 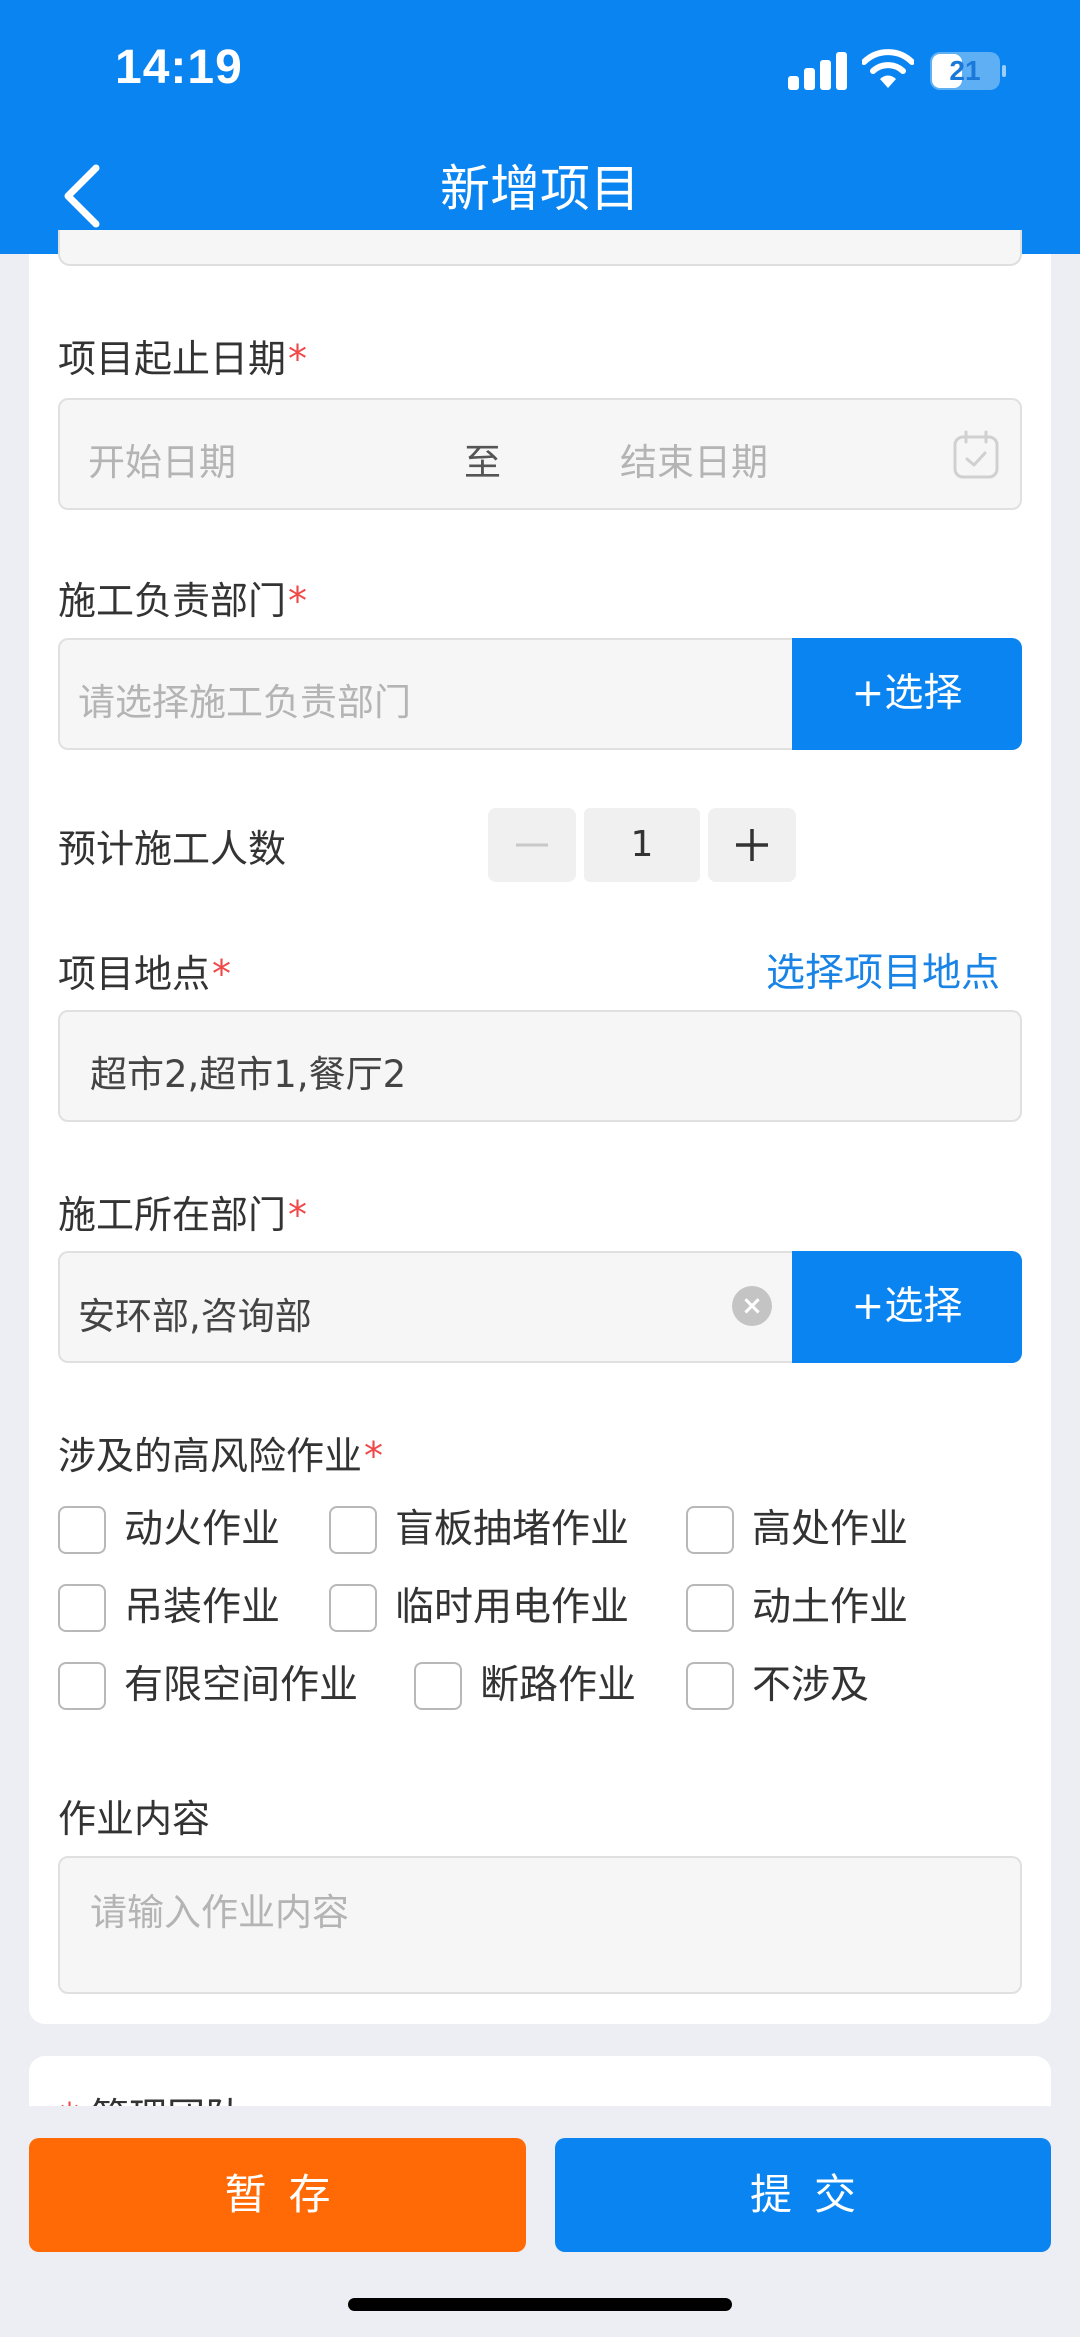 I want to click on select-location-link: 选择项目地点, so click(x=883, y=970).